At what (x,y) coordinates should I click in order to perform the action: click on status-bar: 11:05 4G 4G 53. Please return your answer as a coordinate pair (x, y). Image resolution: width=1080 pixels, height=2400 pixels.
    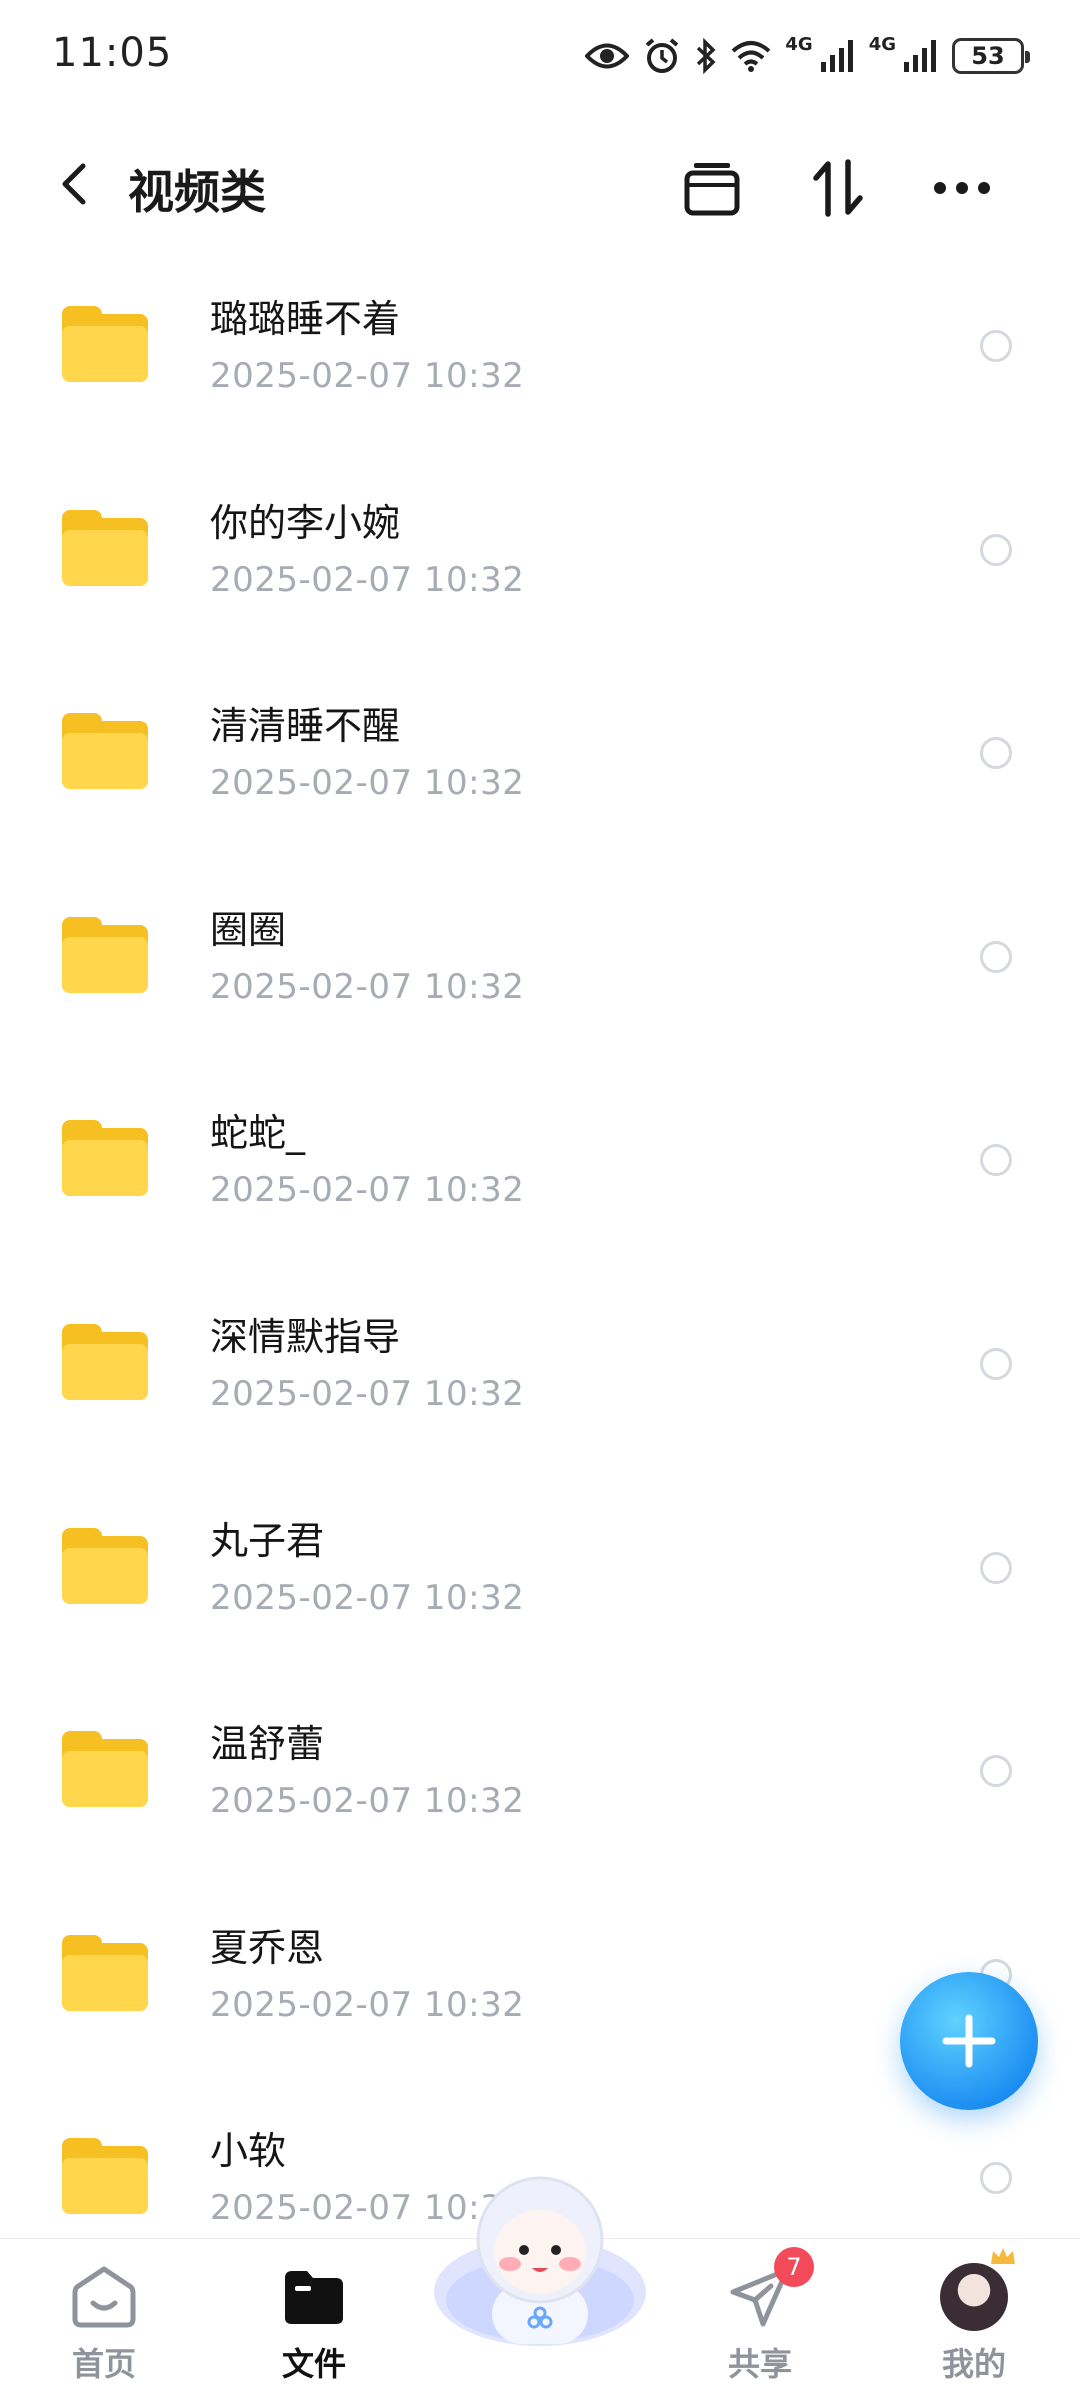
    Looking at the image, I should click on (540, 55).